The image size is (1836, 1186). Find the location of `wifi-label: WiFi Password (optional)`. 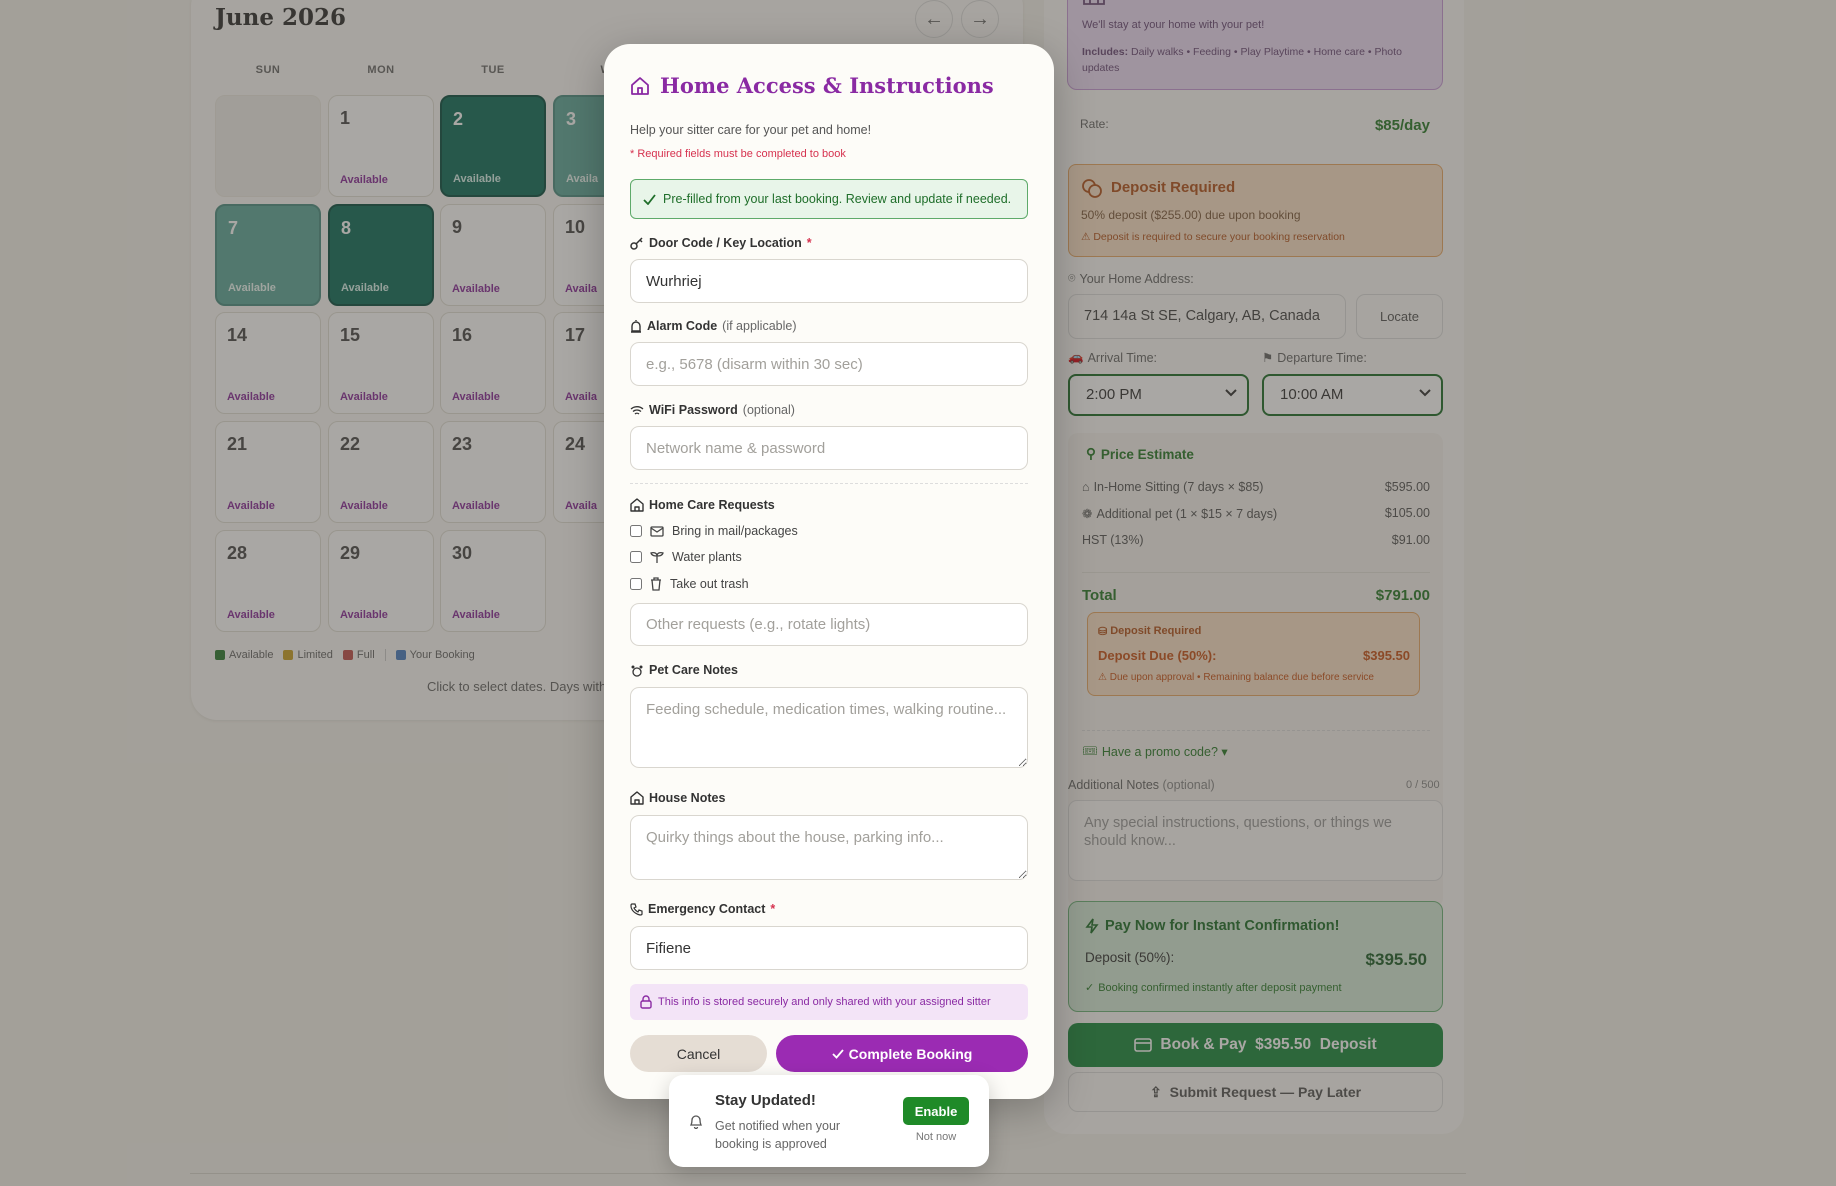

wifi-label: WiFi Password (optional) is located at coordinates (712, 410).